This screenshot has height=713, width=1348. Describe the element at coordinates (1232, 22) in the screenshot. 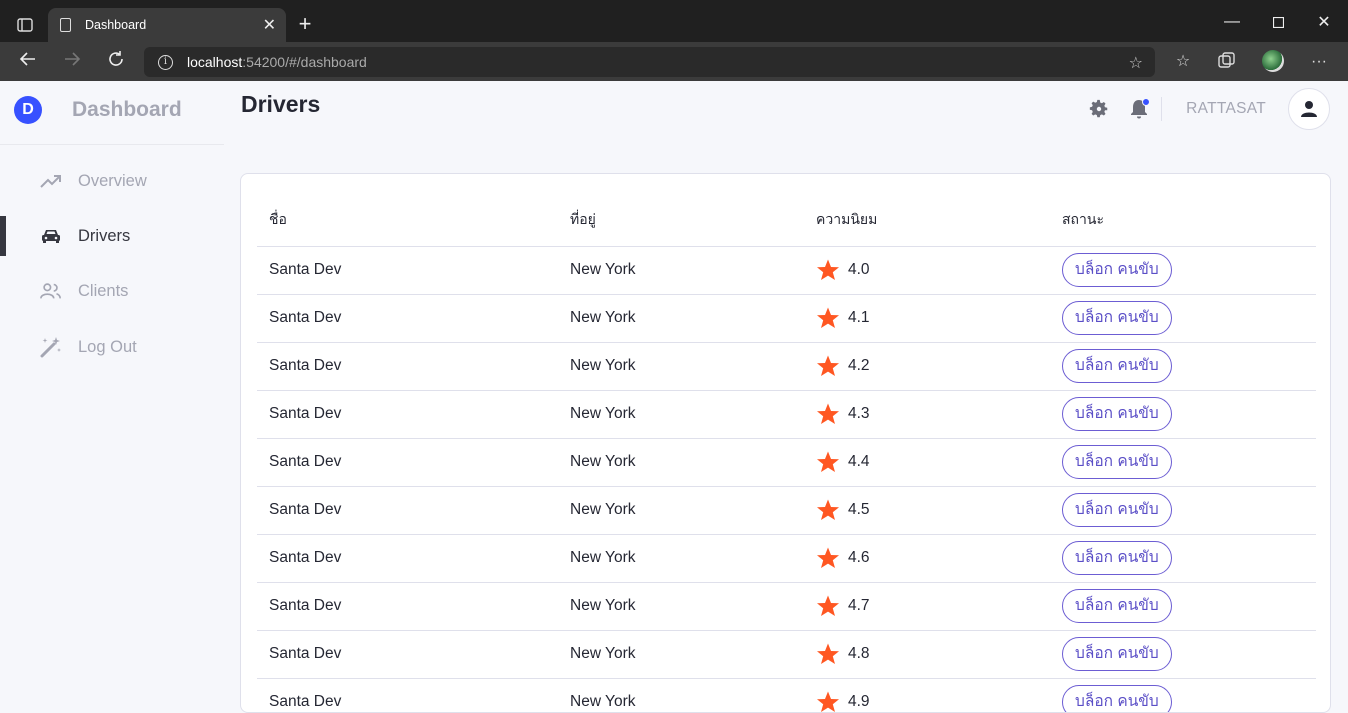

I see `minimize-button: —` at that location.